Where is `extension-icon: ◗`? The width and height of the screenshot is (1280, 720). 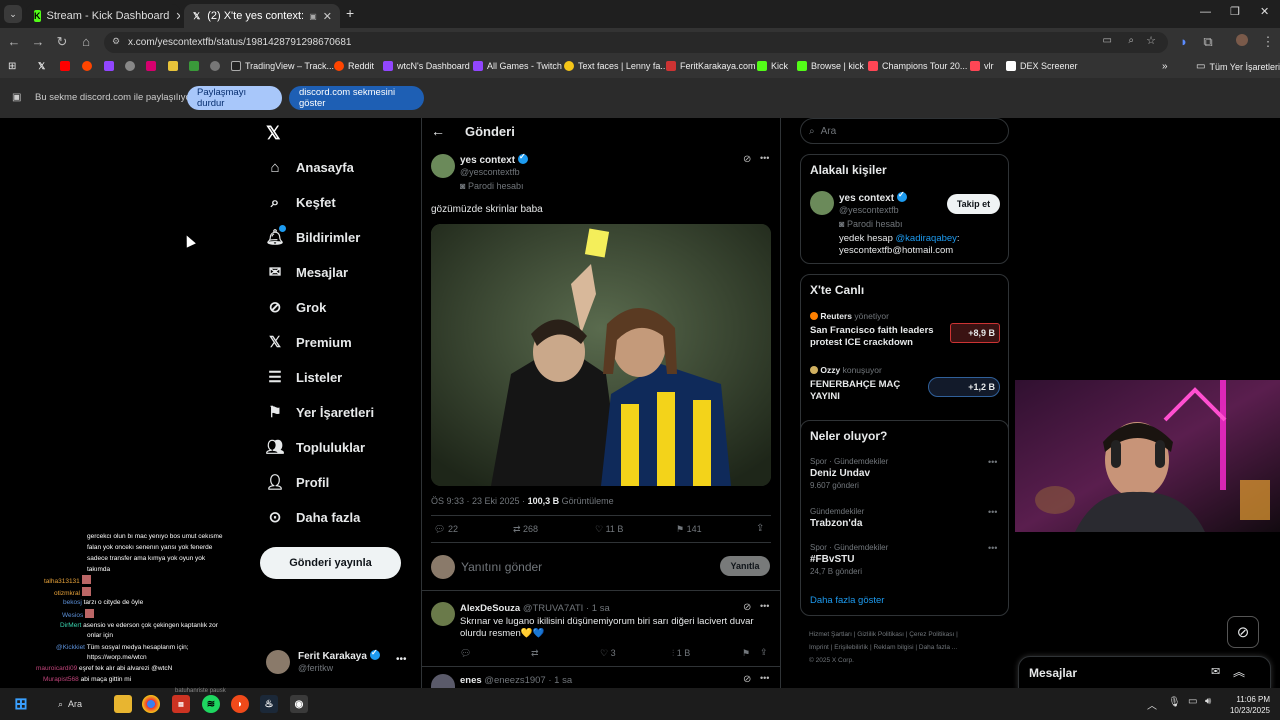
extension-icon: ◗ is located at coordinates (1184, 42).